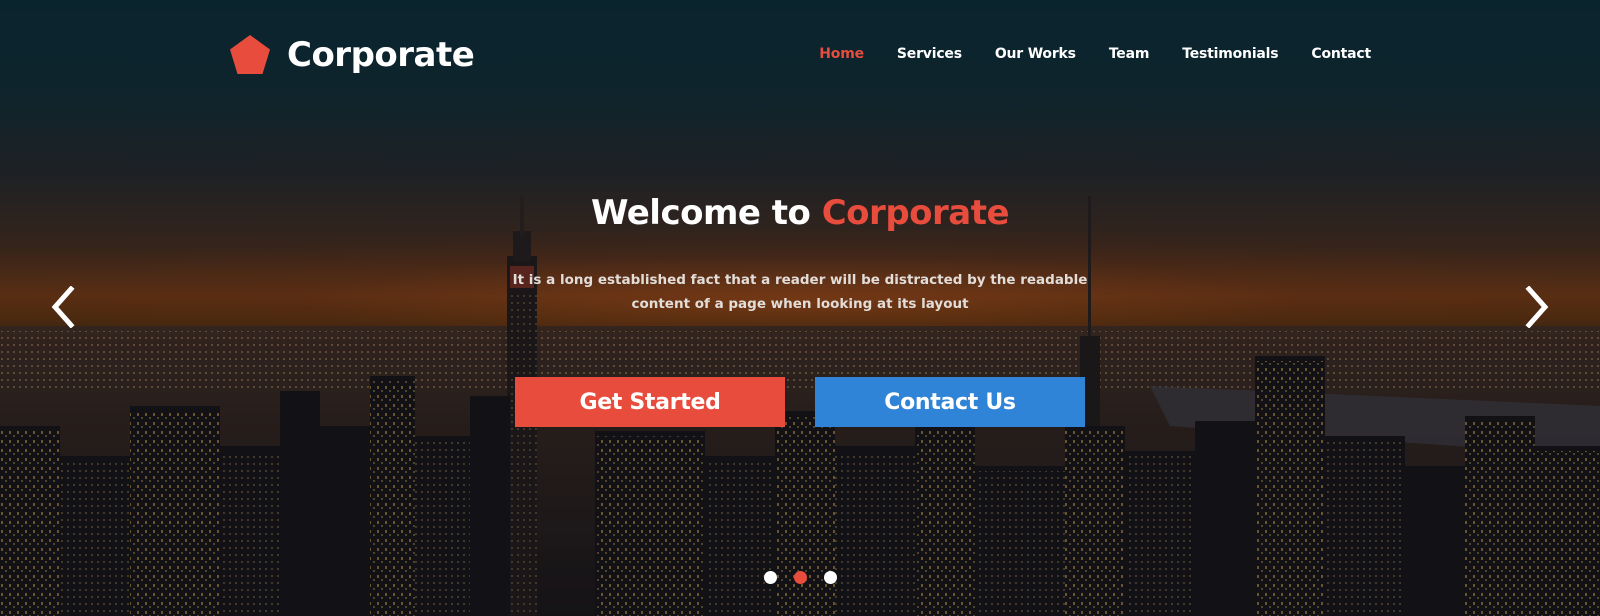  What do you see at coordinates (950, 402) in the screenshot?
I see `contact-us-button: Contact Us` at bounding box center [950, 402].